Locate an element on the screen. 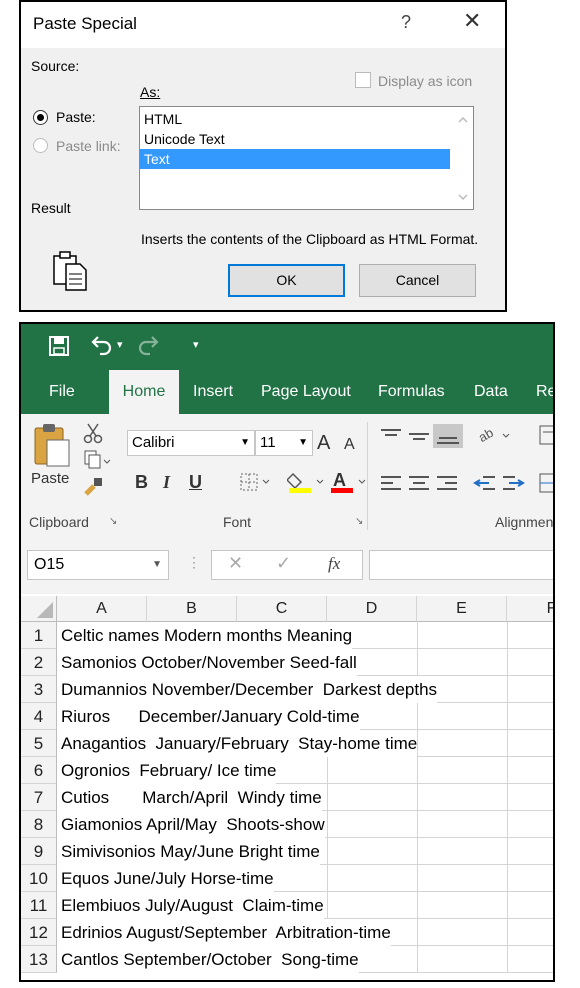 The height and width of the screenshot is (988, 580). cell-text: Giamonios April/May Shoots-show is located at coordinates (191, 824).